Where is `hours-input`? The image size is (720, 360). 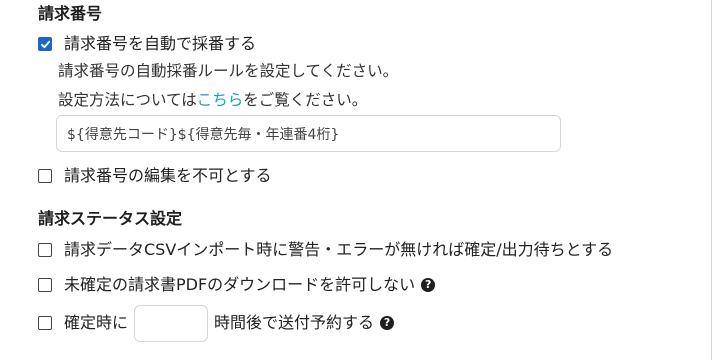 hours-input is located at coordinates (171, 323).